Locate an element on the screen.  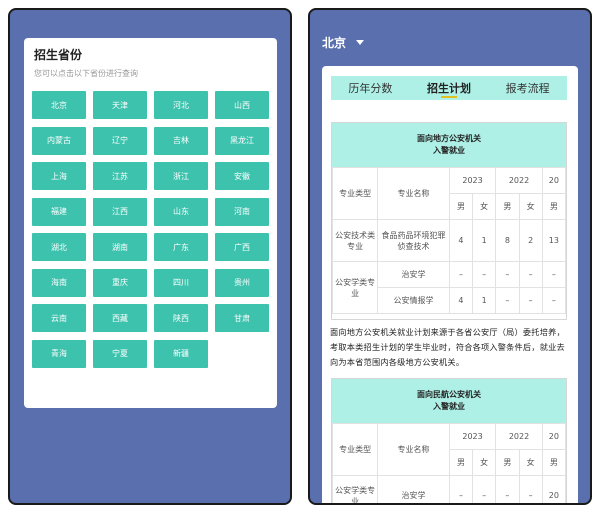
table-row: 公安学类专业 治安学 – – – – – is located at coordinates (449, 287).